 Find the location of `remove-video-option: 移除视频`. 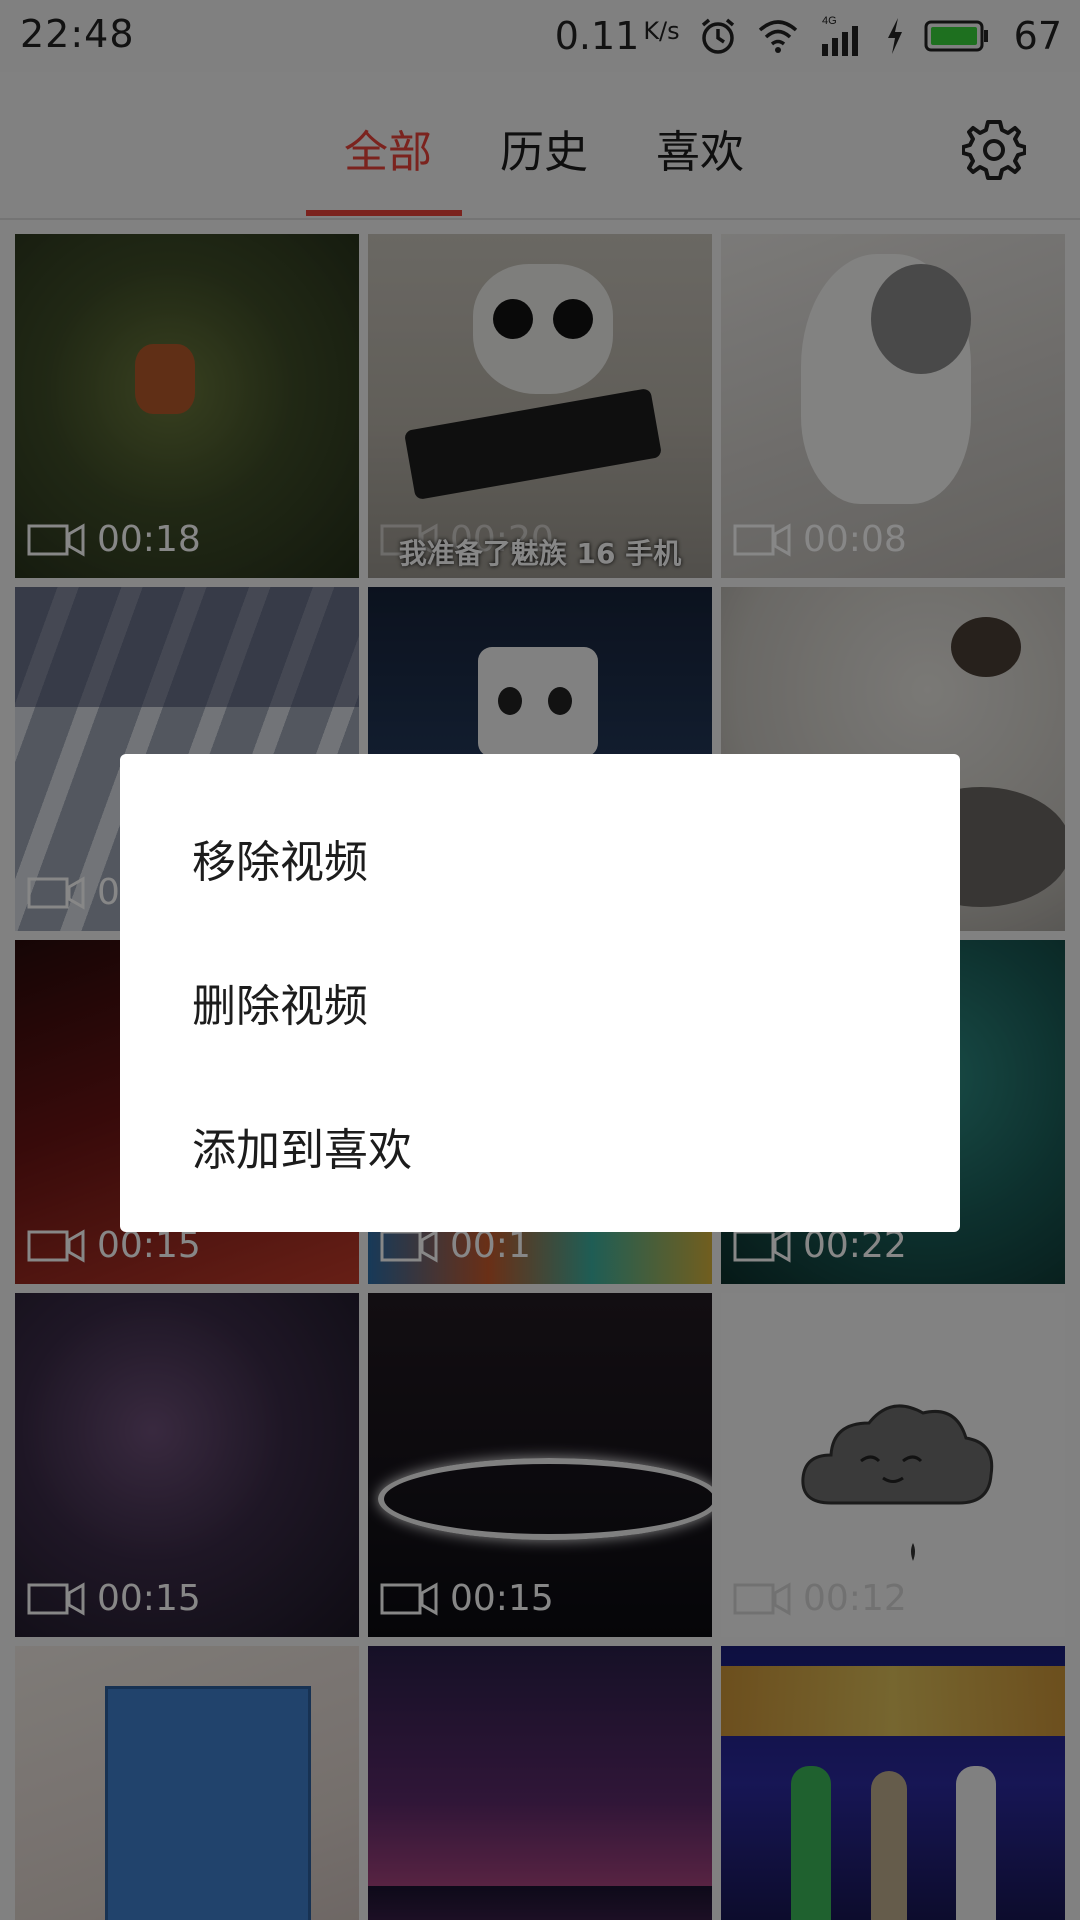

remove-video-option: 移除视频 is located at coordinates (280, 858).